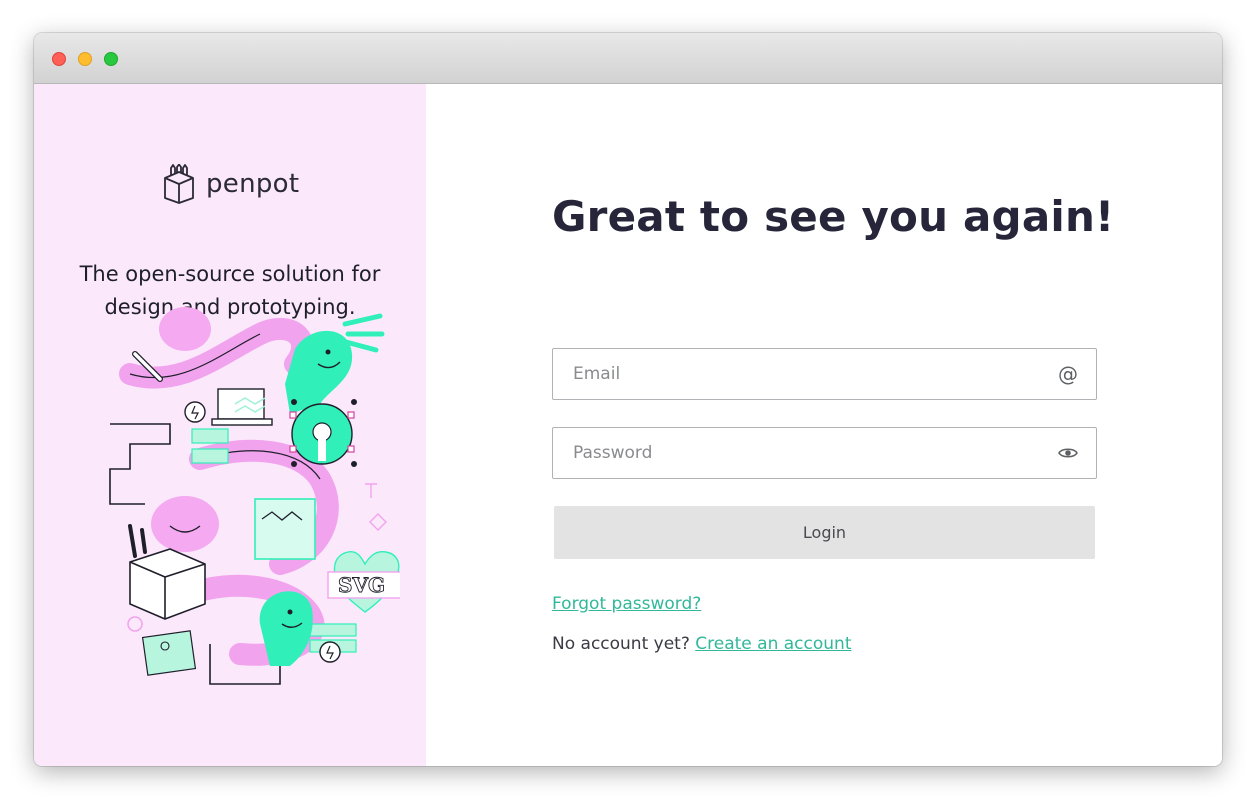  I want to click on design-illustration: SVG, so click(254, 496).